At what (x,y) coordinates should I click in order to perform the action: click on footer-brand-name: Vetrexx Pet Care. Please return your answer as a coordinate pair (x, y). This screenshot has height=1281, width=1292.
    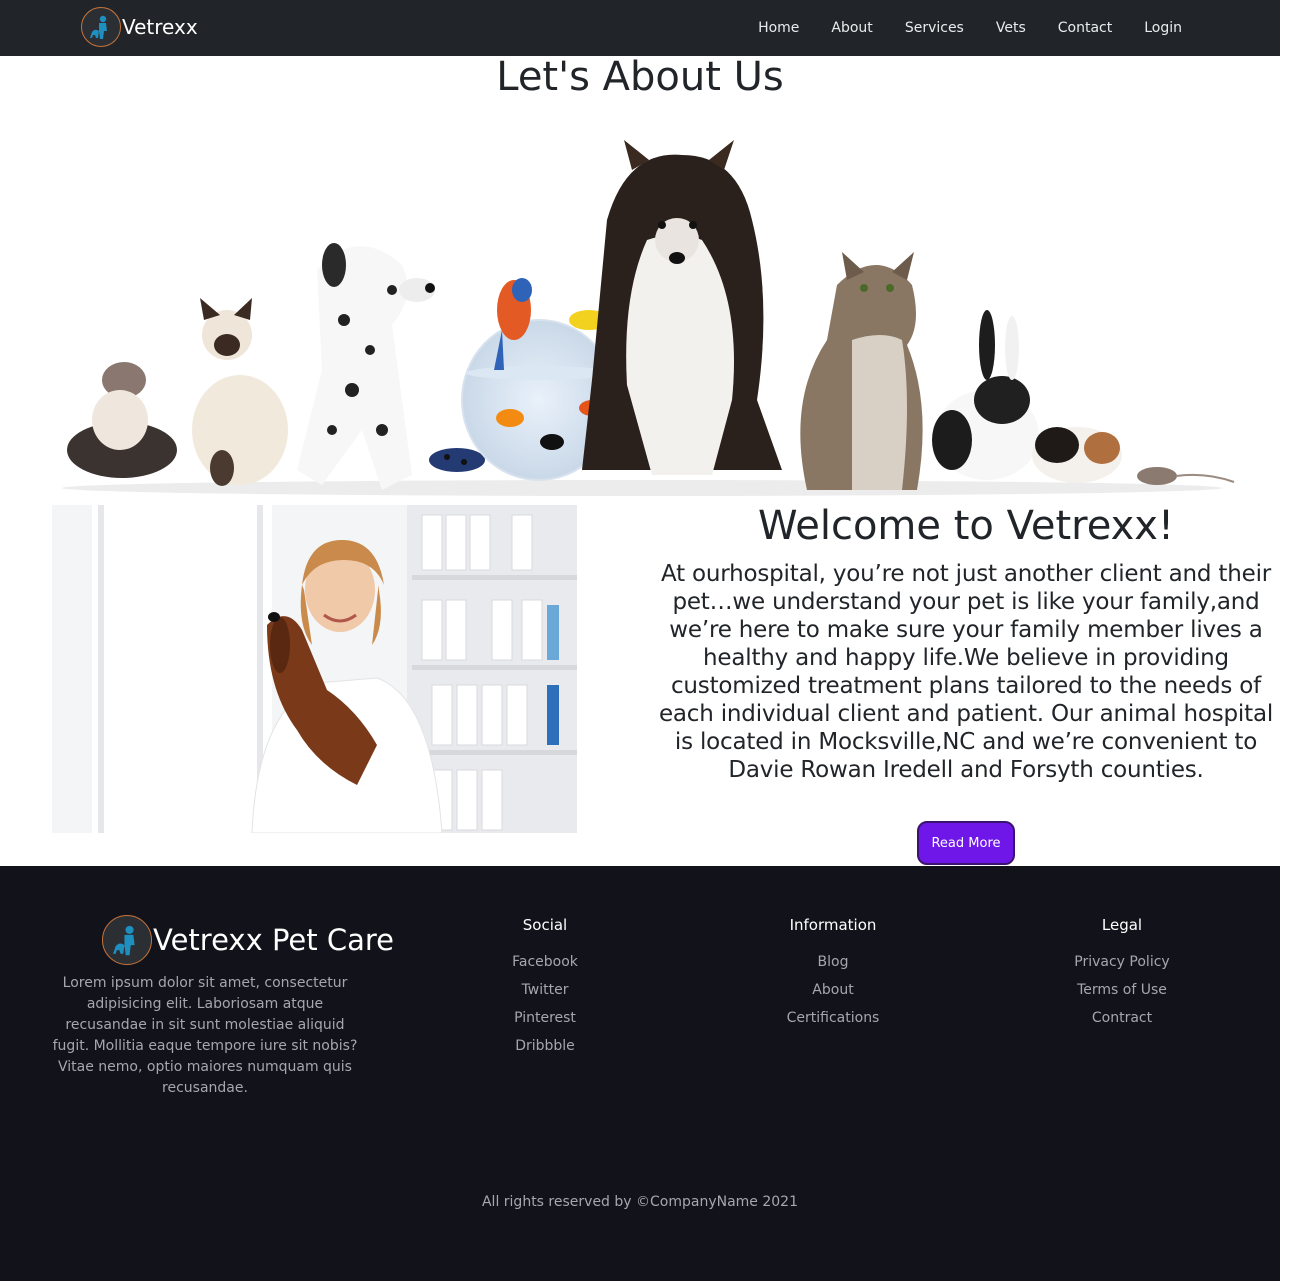
    Looking at the image, I should click on (273, 940).